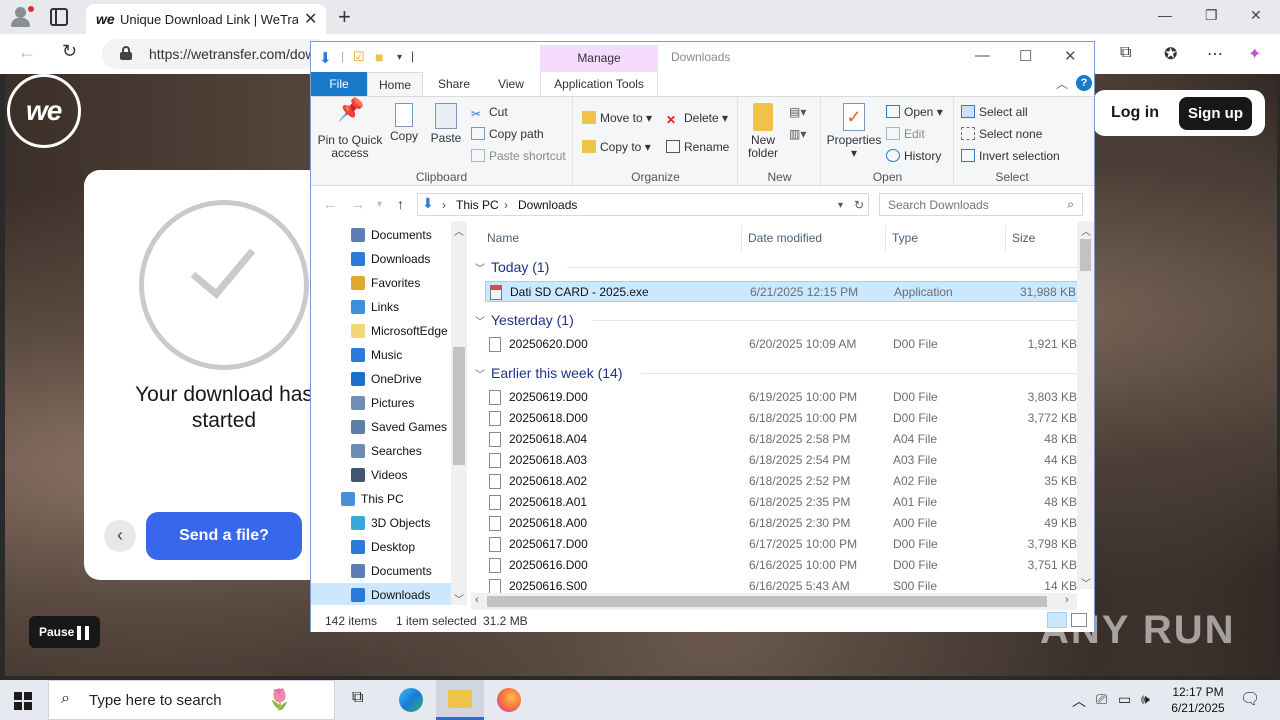 The image size is (1280, 720). Describe the element at coordinates (69, 51) in the screenshot. I see `reload-icon: ↻` at that location.